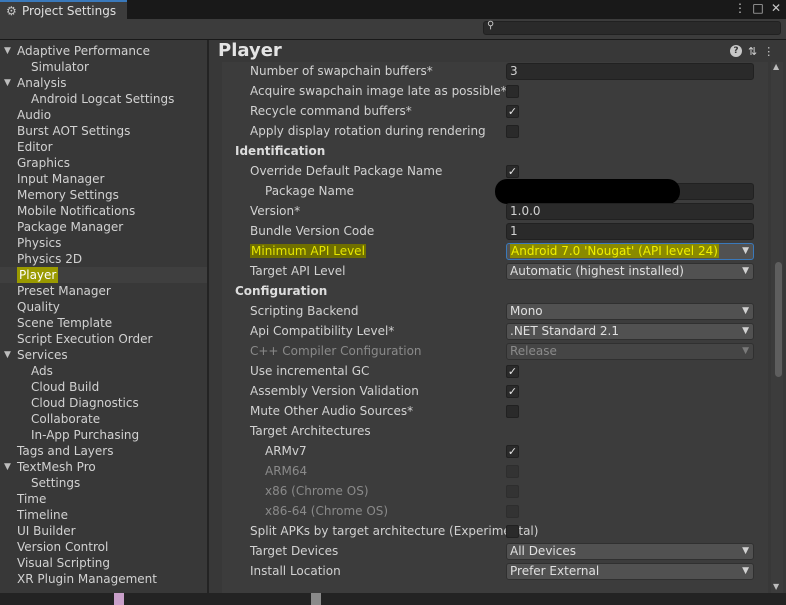 The height and width of the screenshot is (605, 786). I want to click on maximize-icon: □, so click(758, 8).